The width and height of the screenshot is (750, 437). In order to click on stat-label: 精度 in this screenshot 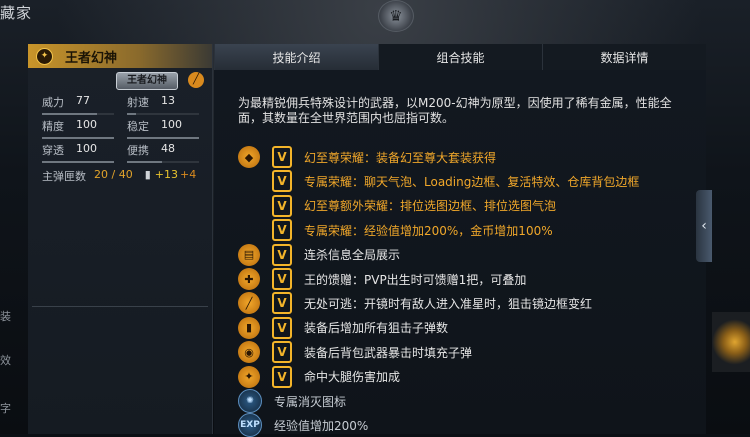, I will do `click(53, 126)`.